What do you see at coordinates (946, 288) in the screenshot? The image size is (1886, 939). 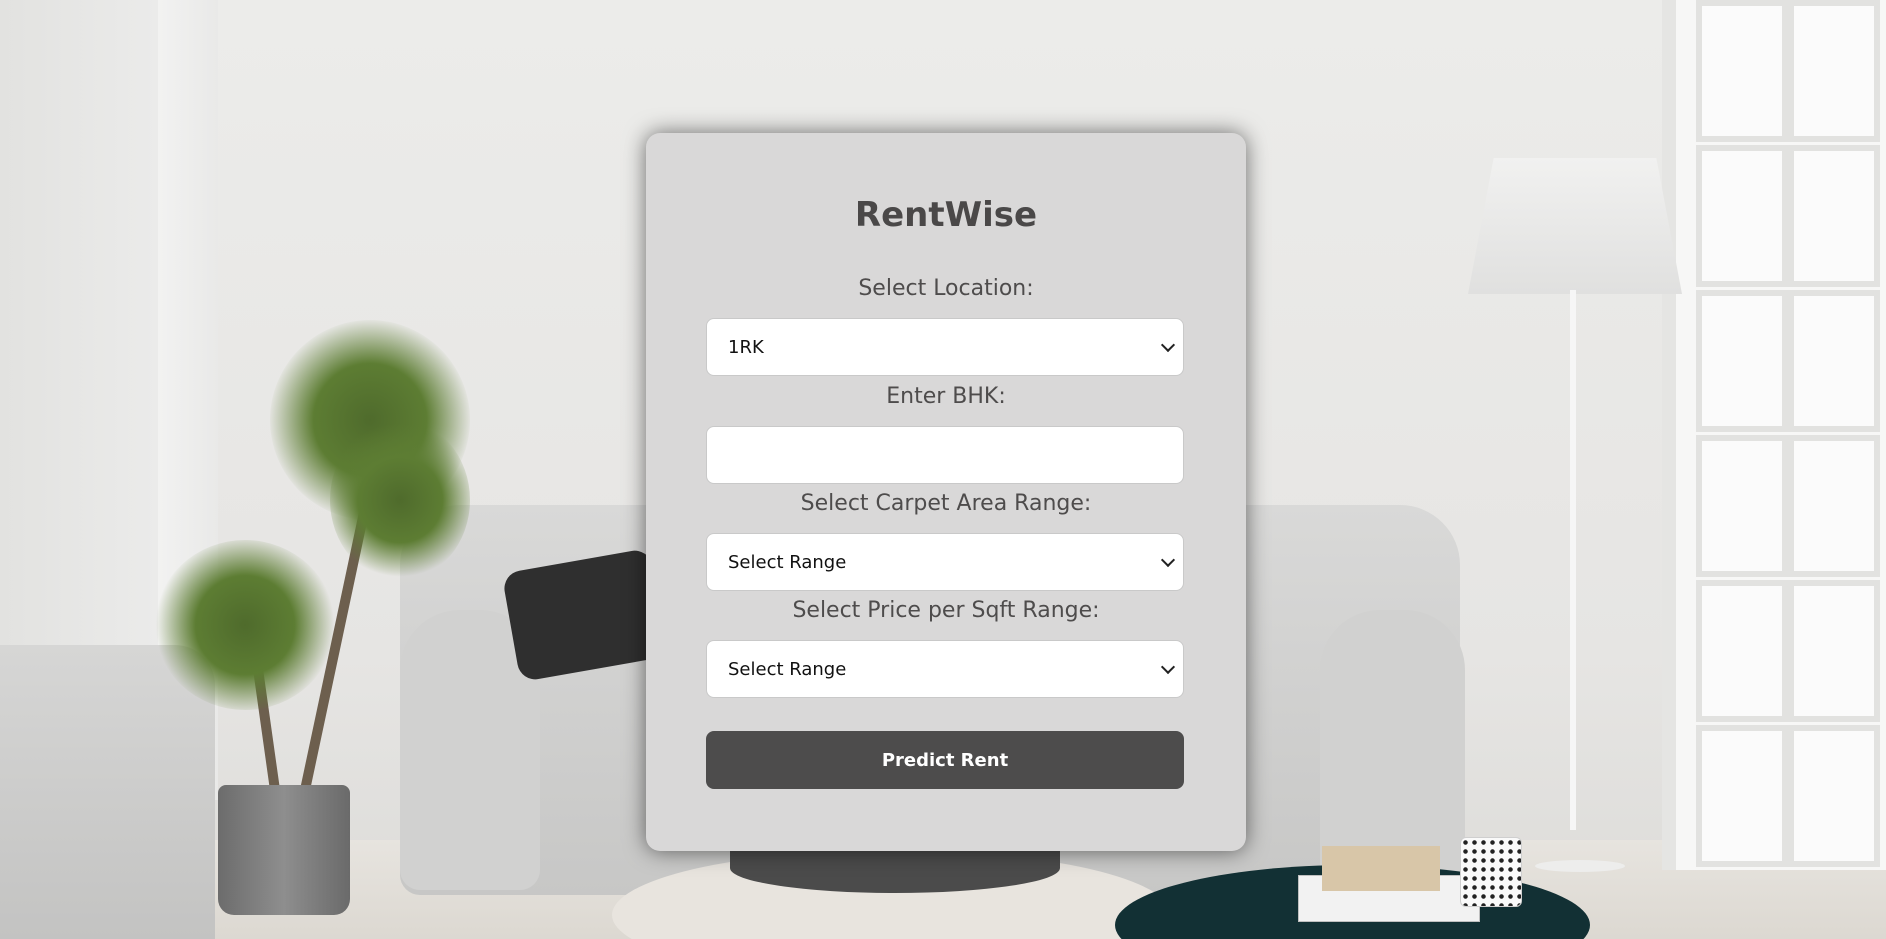 I see `location-label: Select Location:` at bounding box center [946, 288].